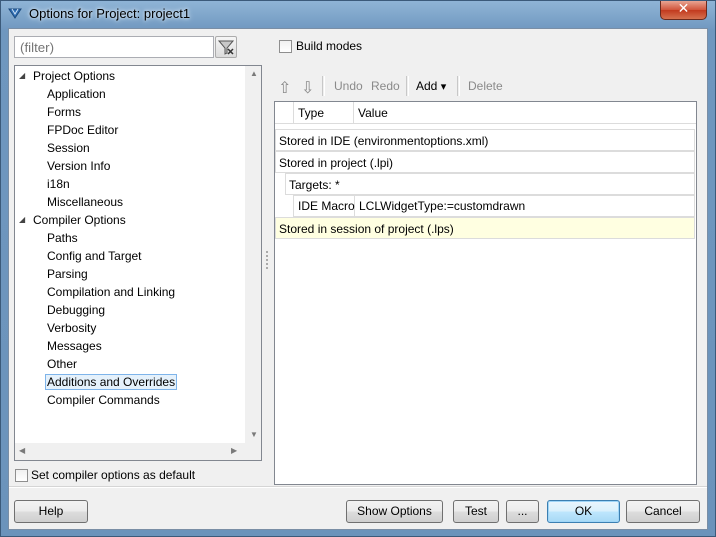 This screenshot has width=716, height=537. Describe the element at coordinates (15, 13) in the screenshot. I see `lazarus-app-icon` at that location.